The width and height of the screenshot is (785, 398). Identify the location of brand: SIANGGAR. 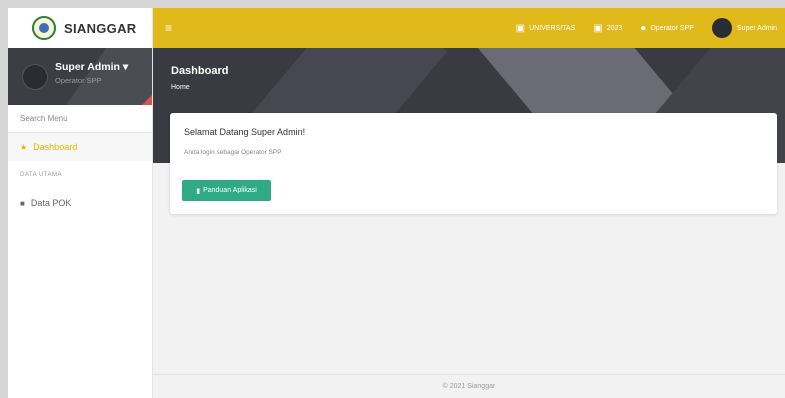
(80, 28).